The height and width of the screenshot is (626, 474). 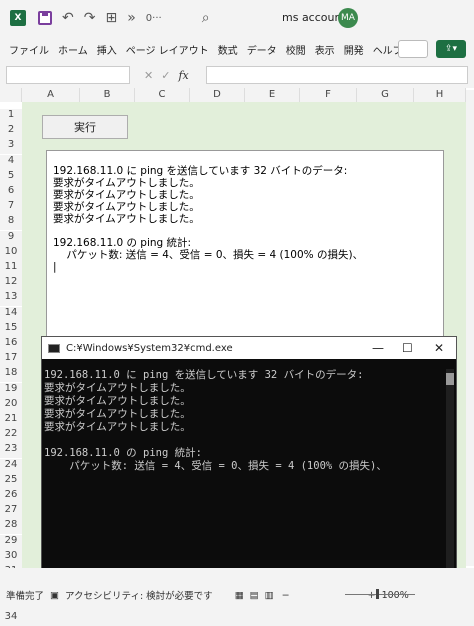 I want to click on zoom-slider-thumb, so click(x=377, y=594).